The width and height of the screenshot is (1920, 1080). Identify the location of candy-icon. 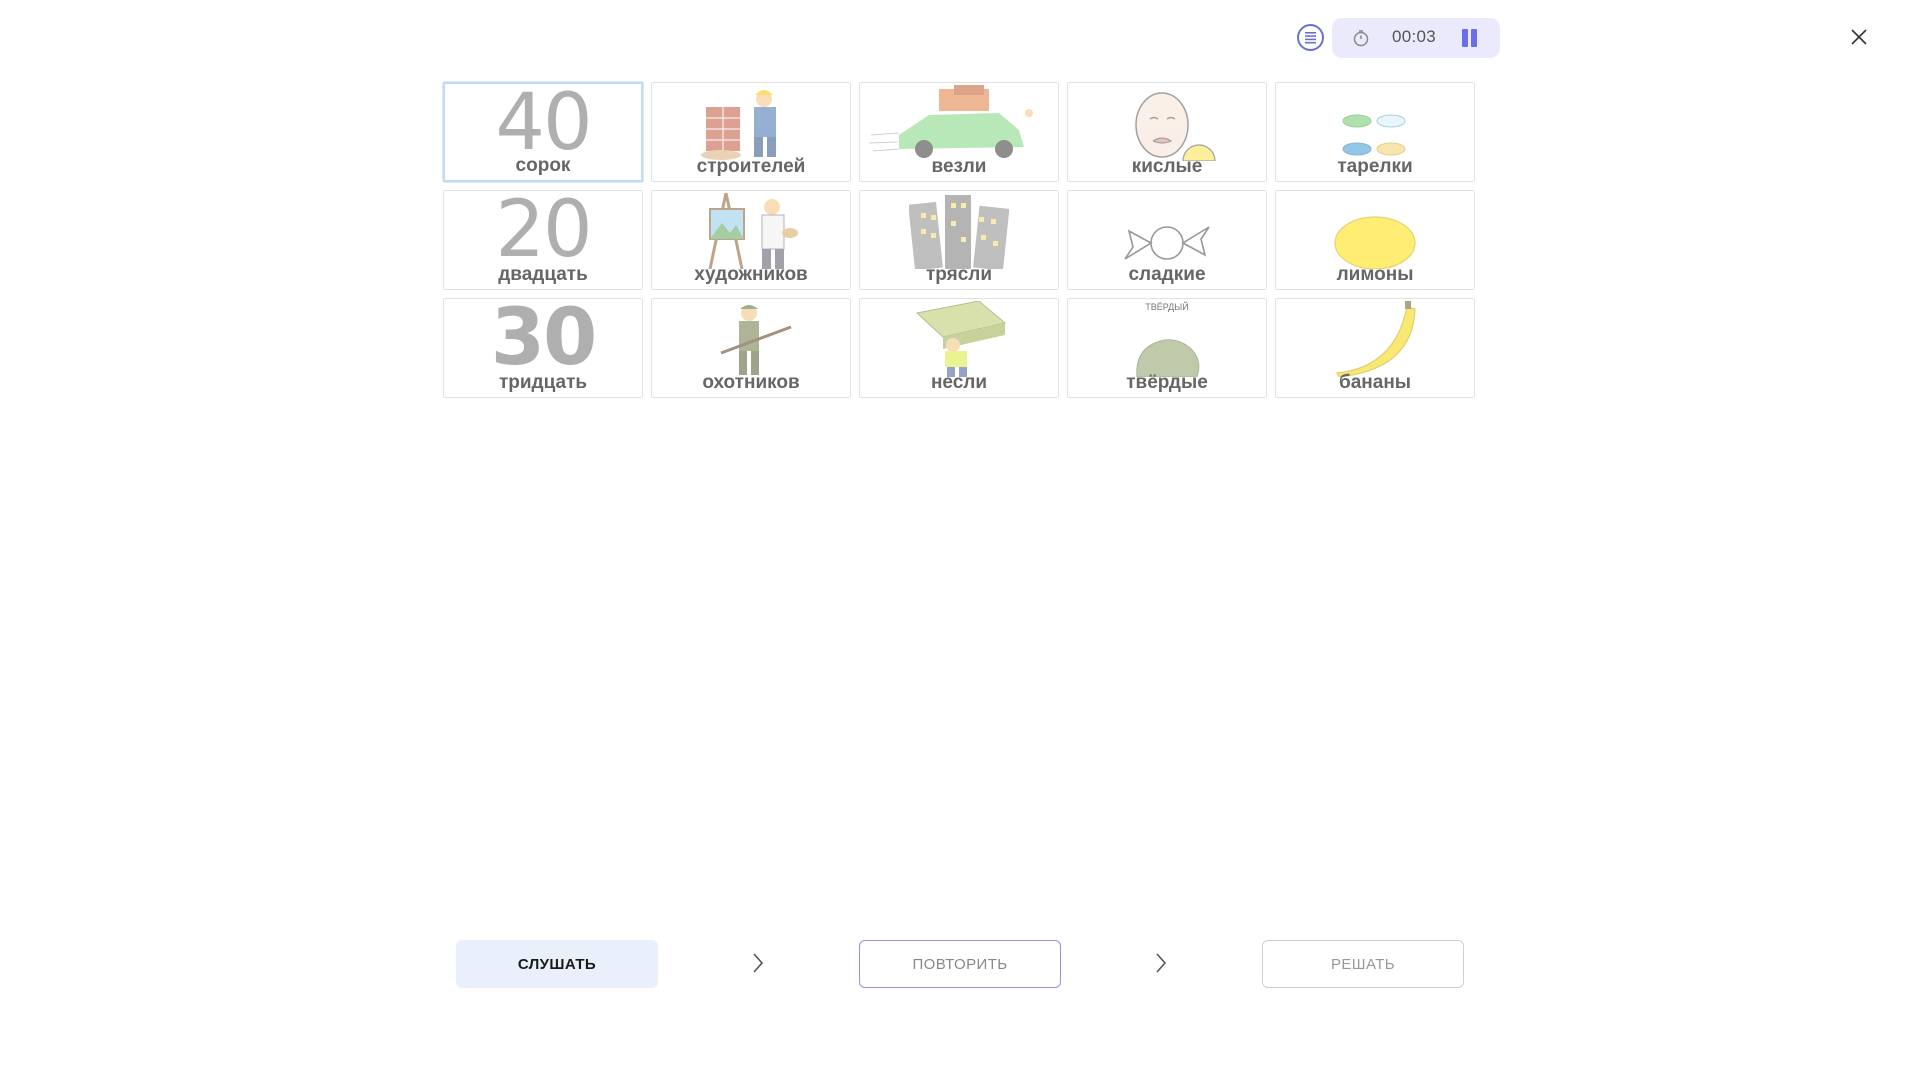
(1167, 230).